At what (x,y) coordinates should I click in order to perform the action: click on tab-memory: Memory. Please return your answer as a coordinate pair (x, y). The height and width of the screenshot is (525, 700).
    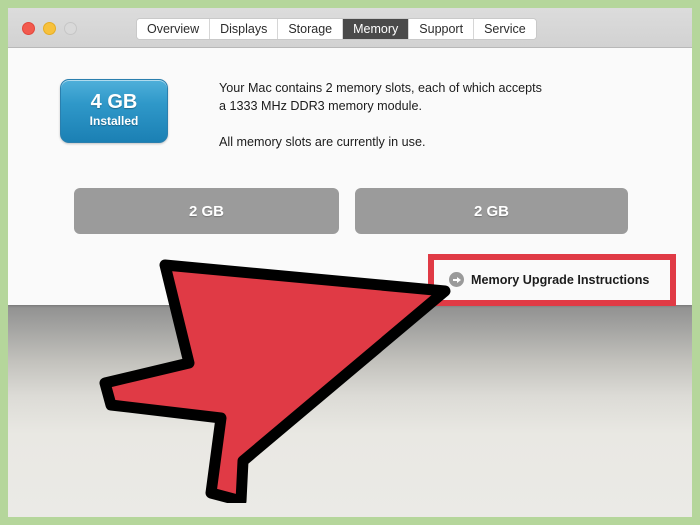
    Looking at the image, I should click on (376, 29).